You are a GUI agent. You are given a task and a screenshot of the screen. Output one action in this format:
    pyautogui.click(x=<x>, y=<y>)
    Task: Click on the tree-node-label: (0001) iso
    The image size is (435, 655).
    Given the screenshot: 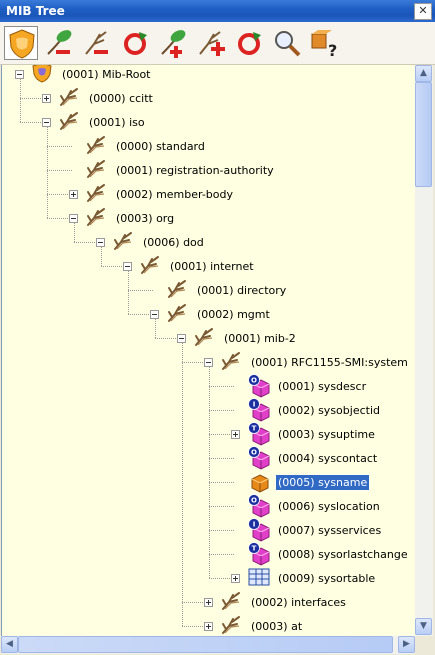 What is the action you would take?
    pyautogui.click(x=117, y=122)
    